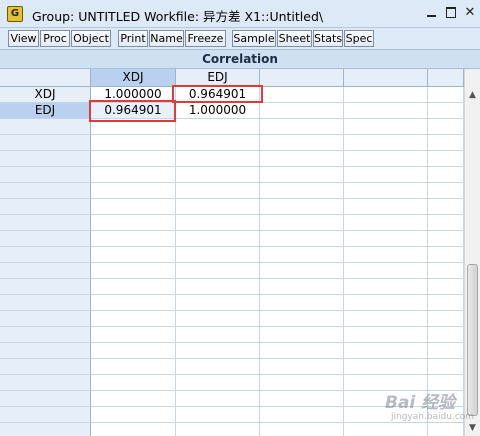 This screenshot has height=436, width=480. Describe the element at coordinates (133, 95) in the screenshot. I see `cell-xdj-xdj: 1.000000` at that location.